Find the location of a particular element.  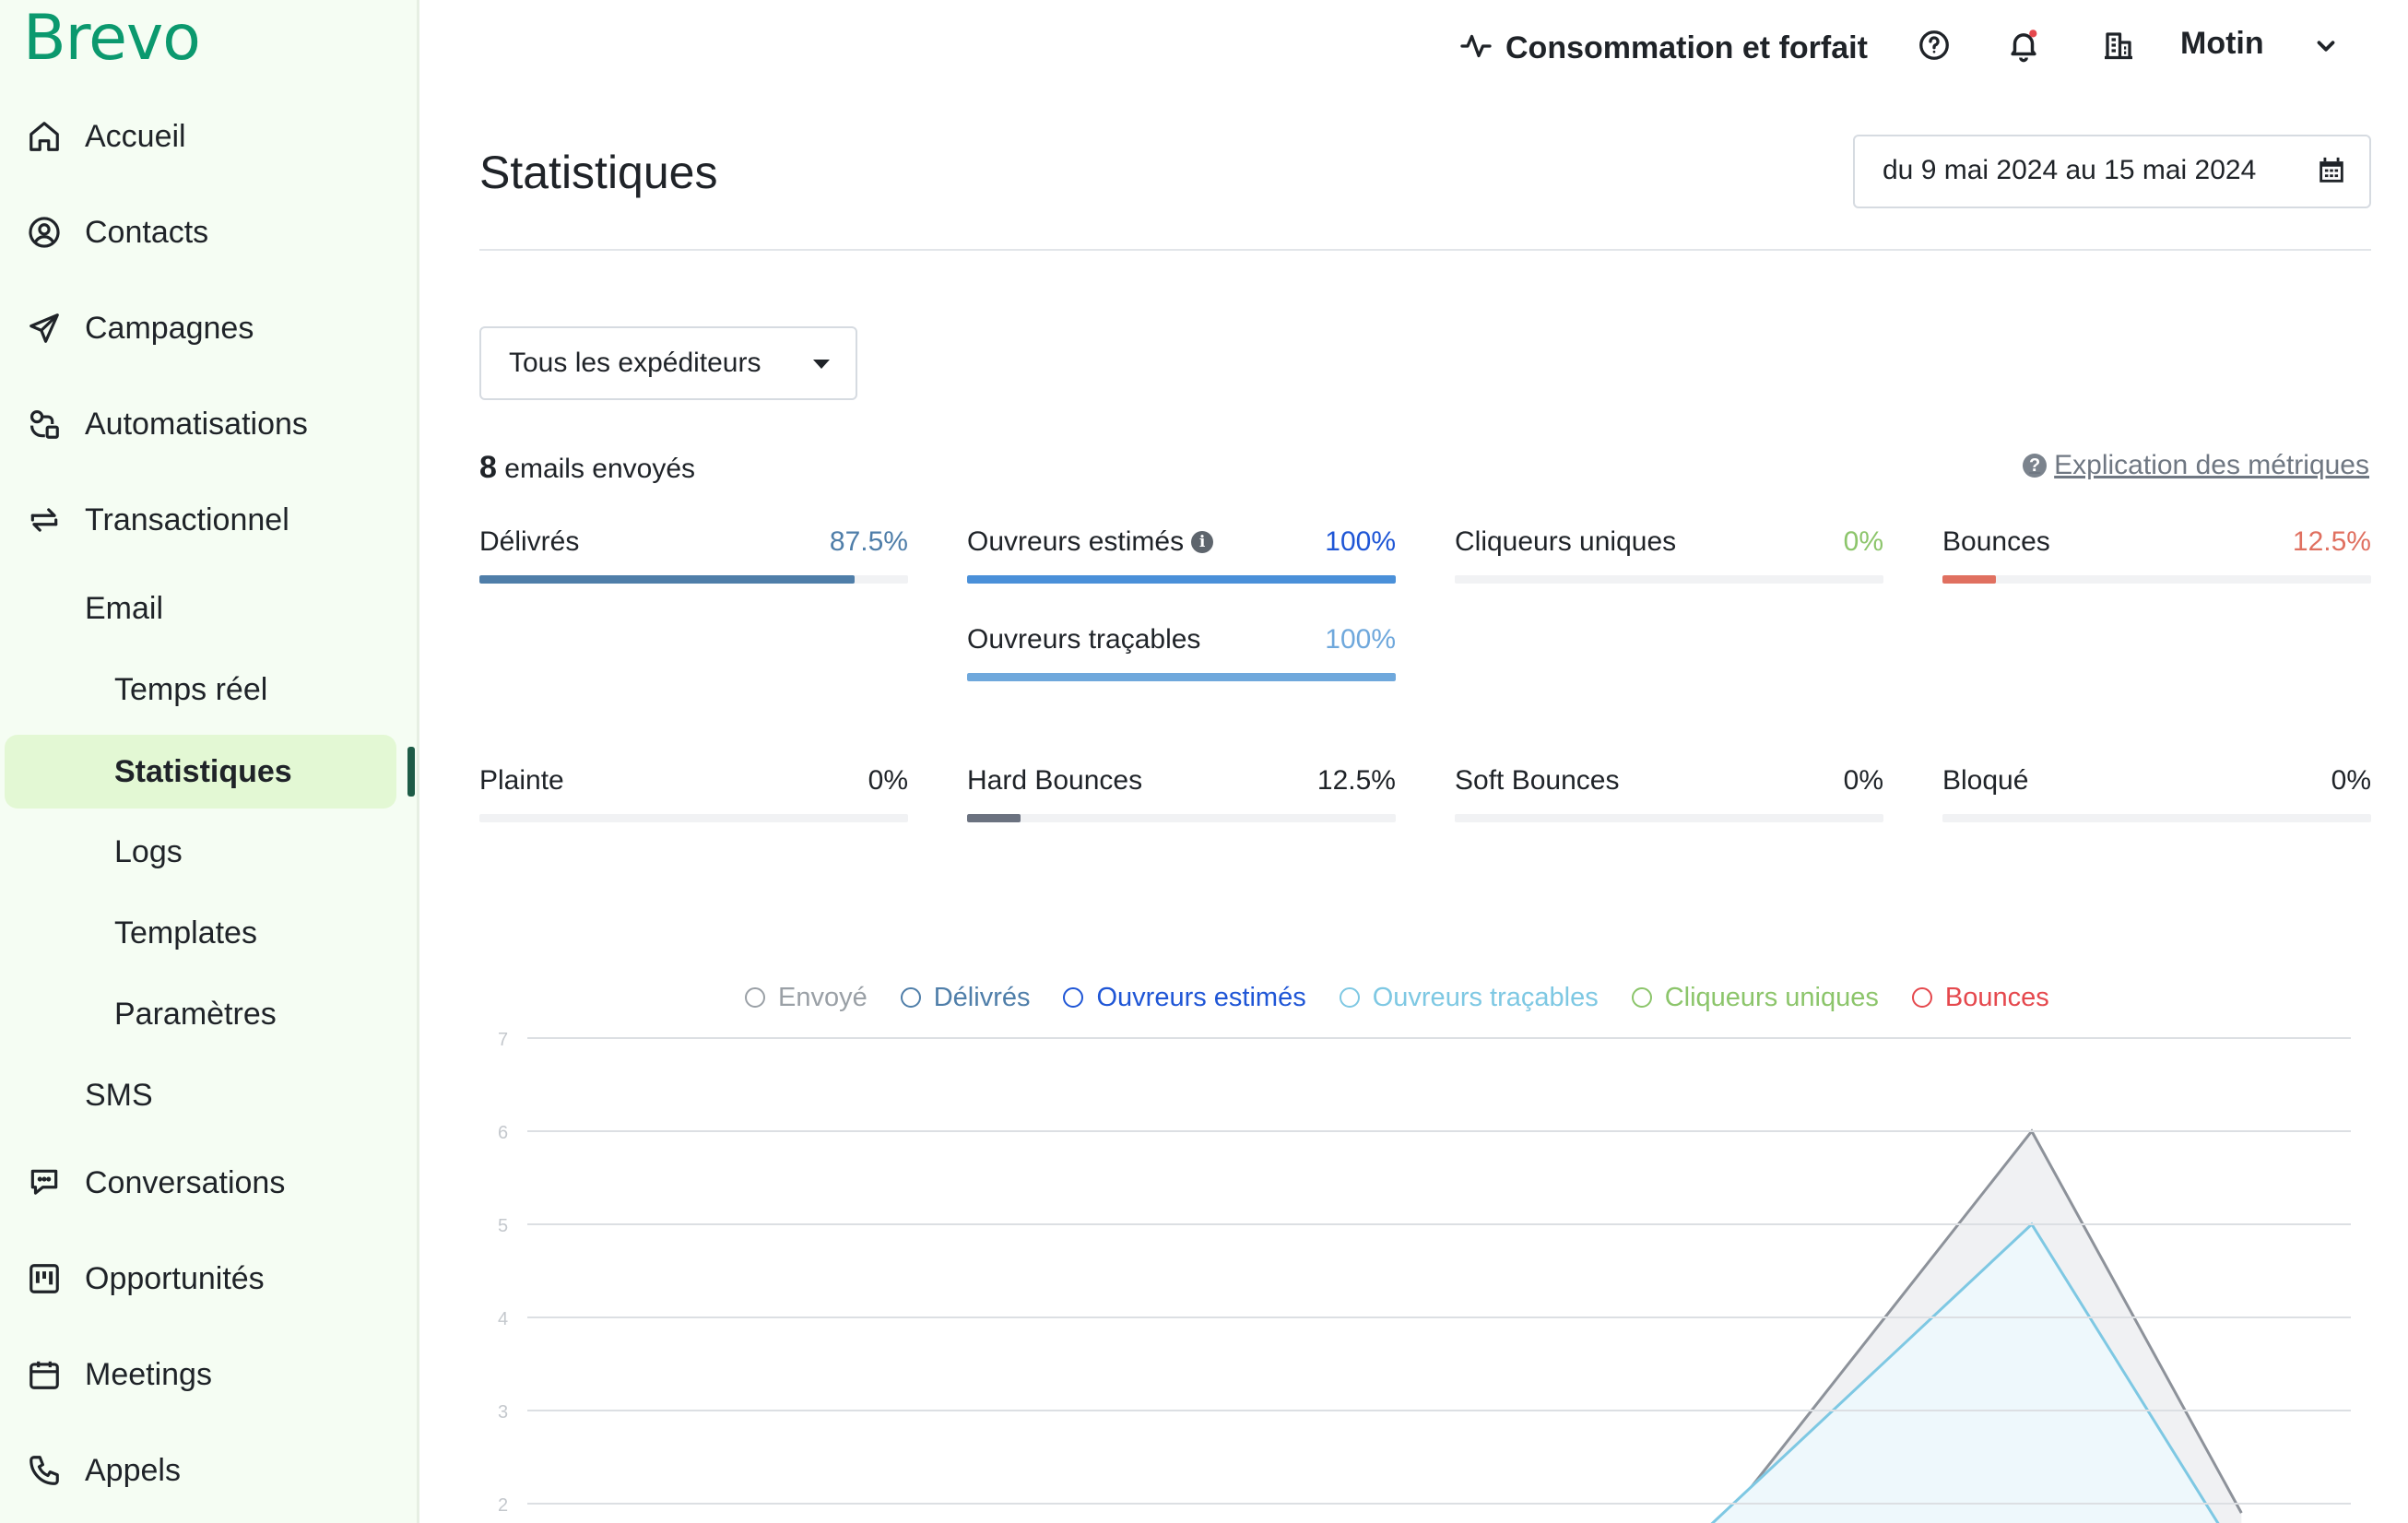

legend-item-ouvreurs-tracables: Ouvreurs traçables is located at coordinates (1469, 997).